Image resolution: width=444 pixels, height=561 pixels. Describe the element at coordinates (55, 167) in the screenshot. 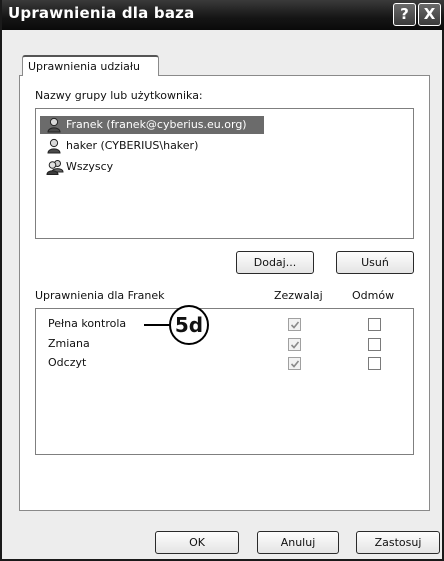

I see `users-group-icon` at that location.